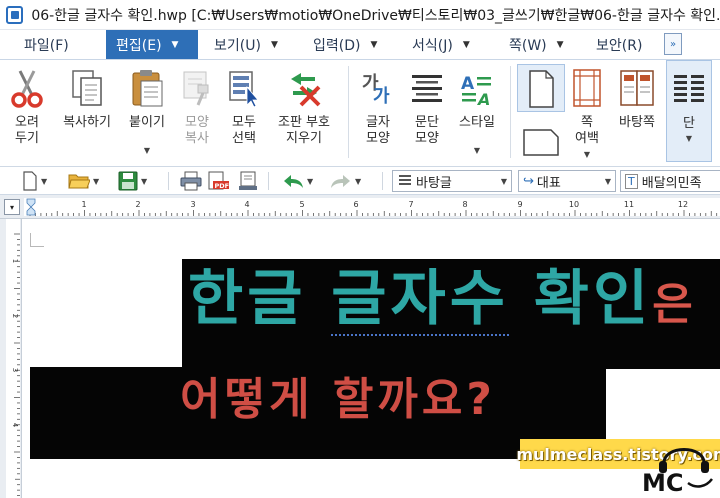 This screenshot has width=720, height=498. What do you see at coordinates (372, 207) in the screenshot?
I see `horizontal-ruler: 1 2 3 4 5 6 7 8 9 10 11 12` at bounding box center [372, 207].